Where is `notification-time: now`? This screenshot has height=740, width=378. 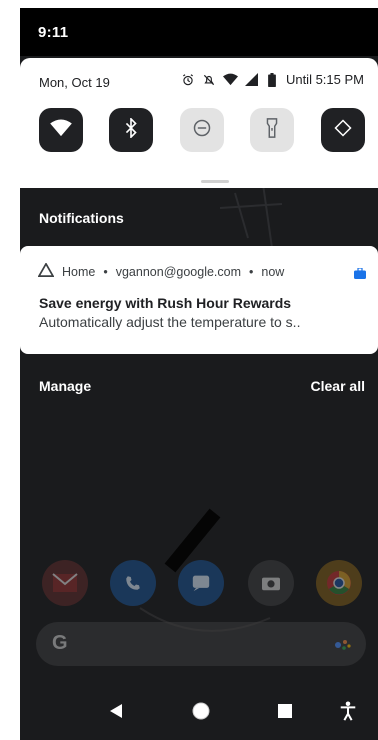
notification-time: now is located at coordinates (273, 271).